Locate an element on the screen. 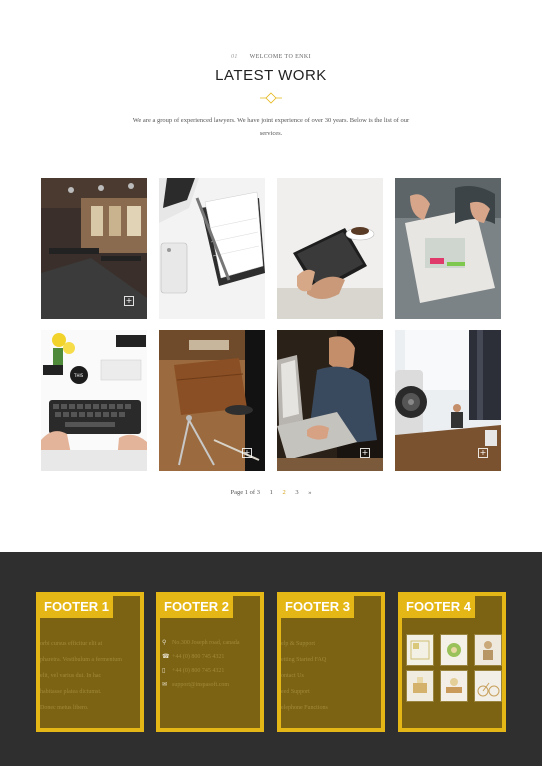 This screenshot has width=542, height=766. section-eyebrow: 01 WELCOME TO ENKI is located at coordinates (271, 57).